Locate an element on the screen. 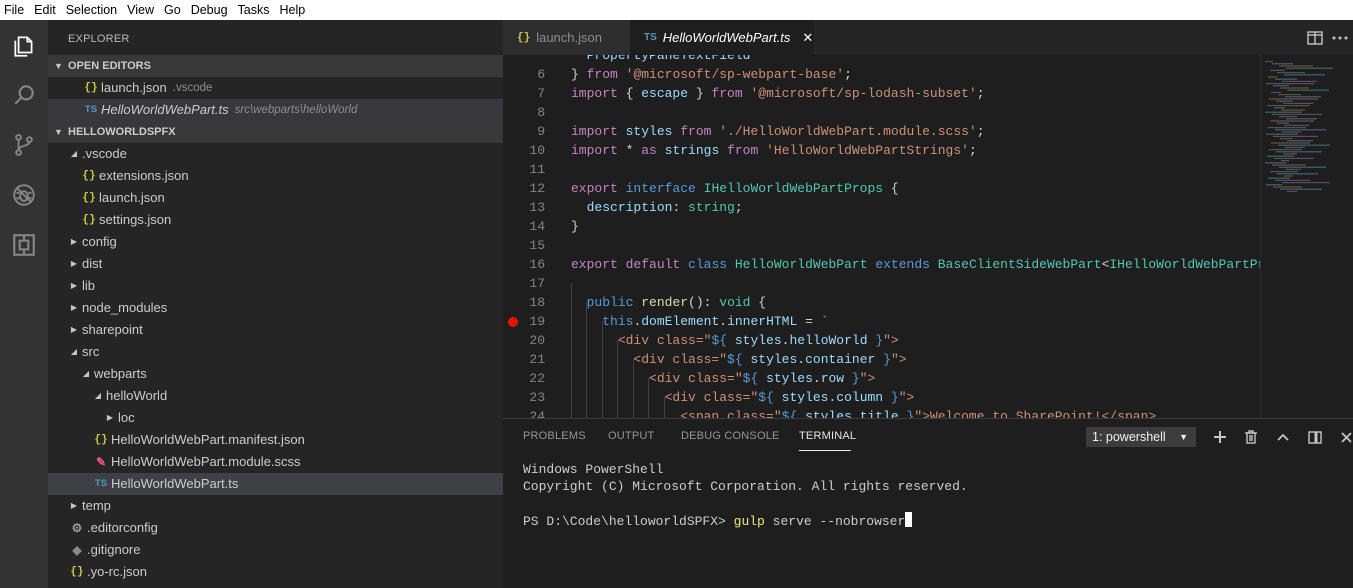 This screenshot has width=1353, height=588. toggle-panel-position-button is located at coordinates (1315, 437).